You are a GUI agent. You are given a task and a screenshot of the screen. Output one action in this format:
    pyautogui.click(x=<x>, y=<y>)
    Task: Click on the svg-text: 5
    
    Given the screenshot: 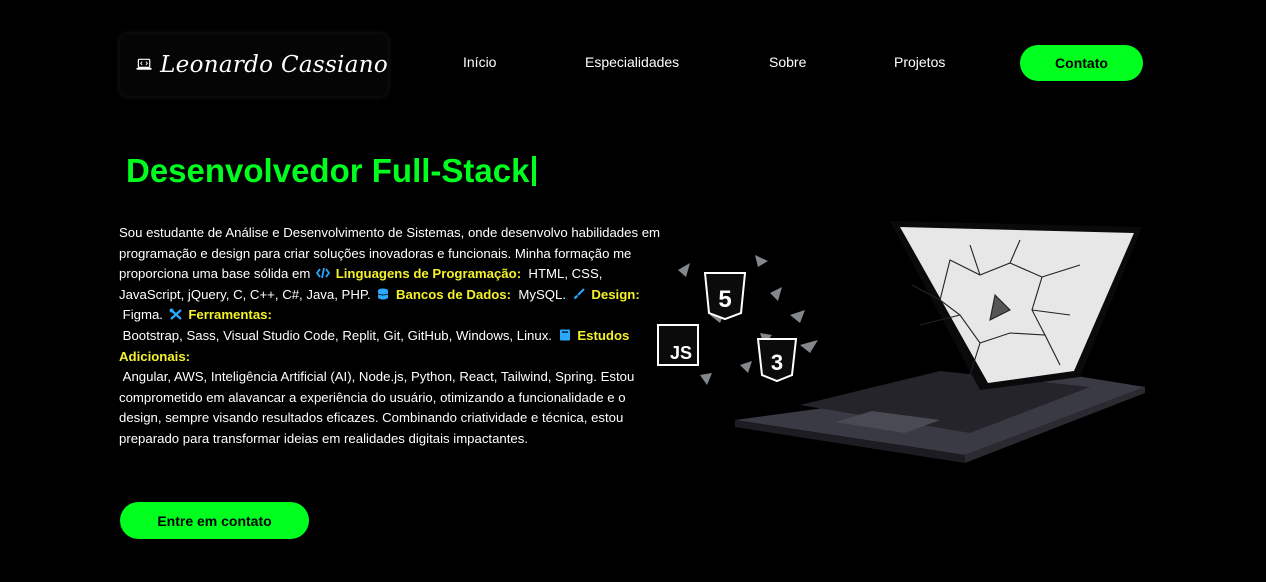 What is the action you would take?
    pyautogui.click(x=724, y=299)
    